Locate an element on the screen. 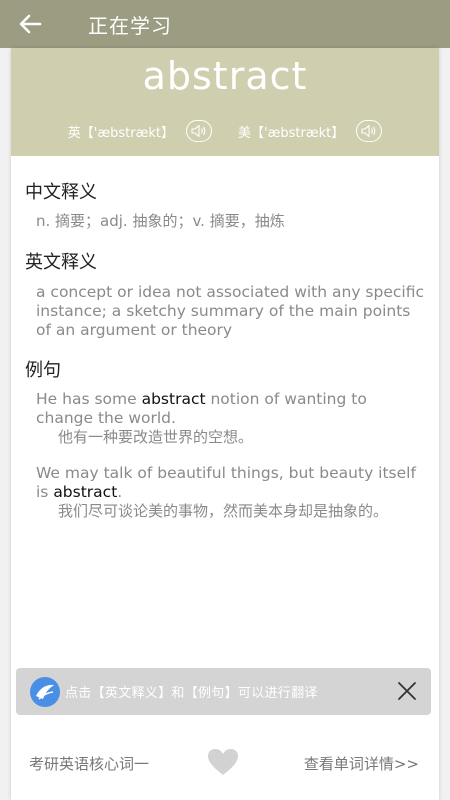 The height and width of the screenshot is (800, 450). chinese-definition-section: 中文释义 n. 摘要；adj. 抽象的；v. 摘要，抽炼 is located at coordinates (225, 204).